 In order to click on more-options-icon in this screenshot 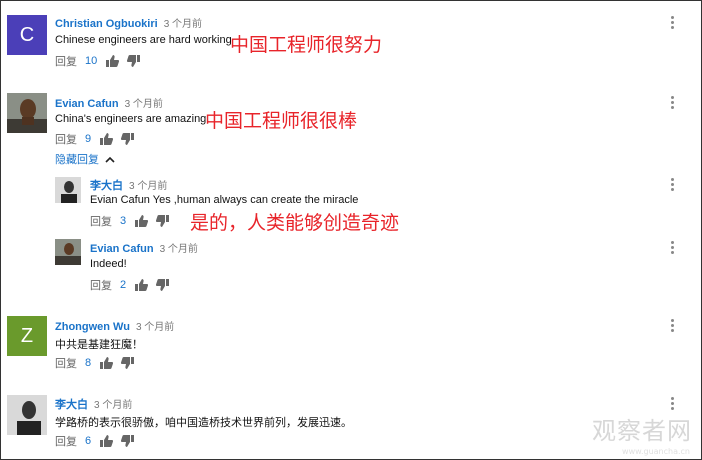, I will do `click(672, 403)`.